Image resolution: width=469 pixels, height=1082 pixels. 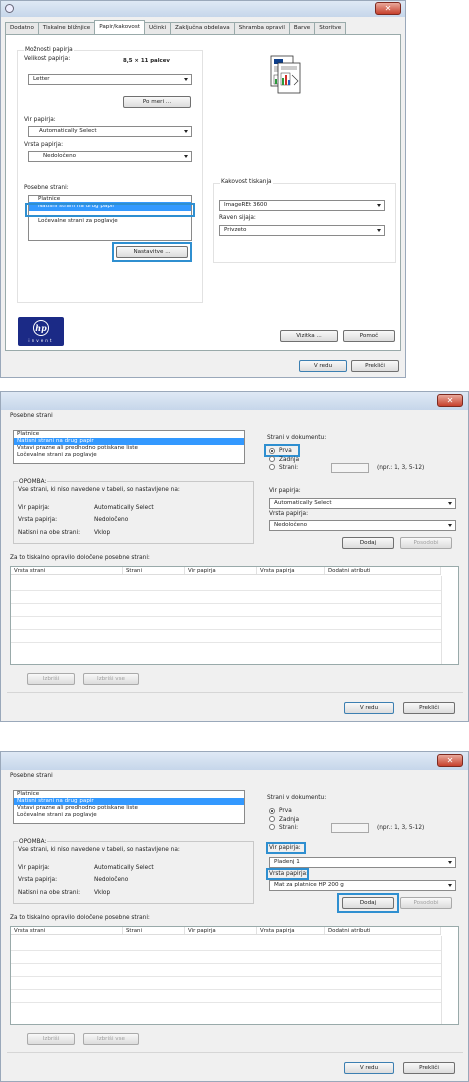 I want to click on chevron-down-icon, so click(x=186, y=131).